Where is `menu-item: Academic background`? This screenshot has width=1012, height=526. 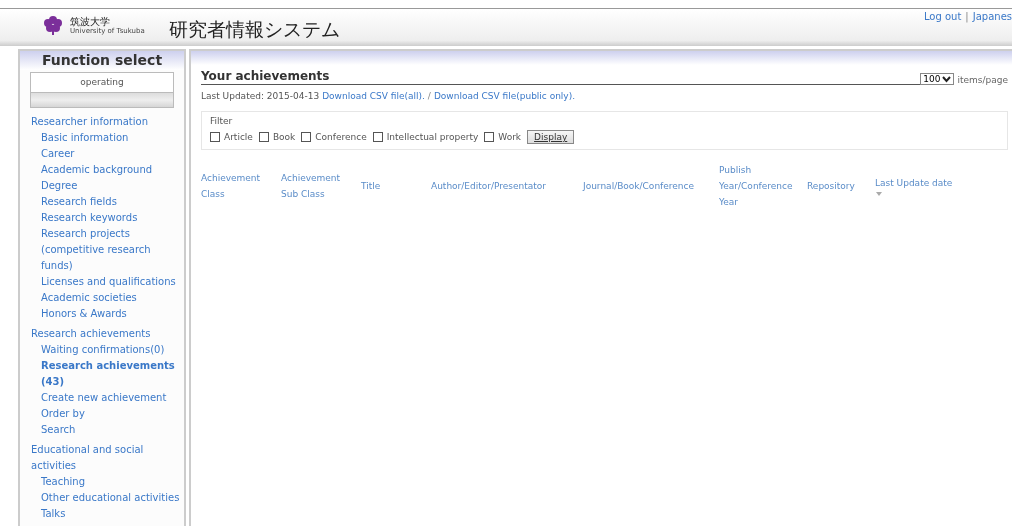 menu-item: Academic background is located at coordinates (102, 170).